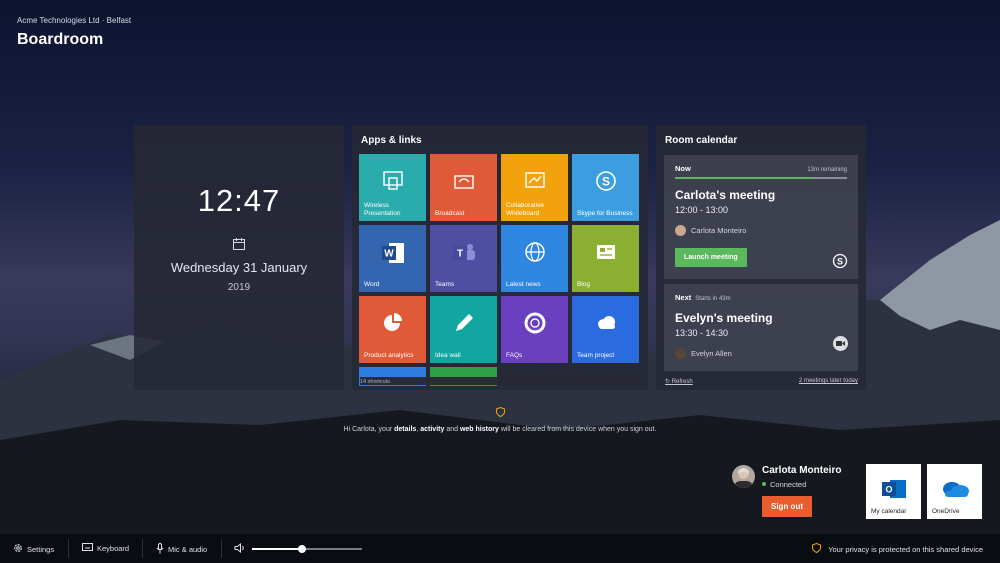 The width and height of the screenshot is (1000, 563). What do you see at coordinates (463, 253) in the screenshot?
I see `teams-icon: T` at bounding box center [463, 253].